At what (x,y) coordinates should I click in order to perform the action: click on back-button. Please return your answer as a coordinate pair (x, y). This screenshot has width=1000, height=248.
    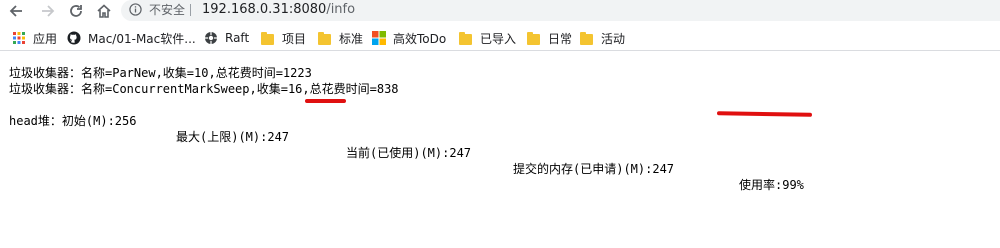
    Looking at the image, I should click on (16, 11).